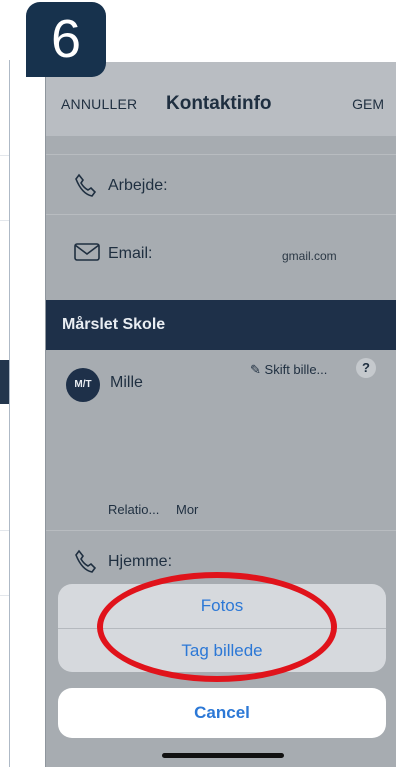 Image resolution: width=396 pixels, height=767 pixels. I want to click on mail-icon, so click(87, 254).